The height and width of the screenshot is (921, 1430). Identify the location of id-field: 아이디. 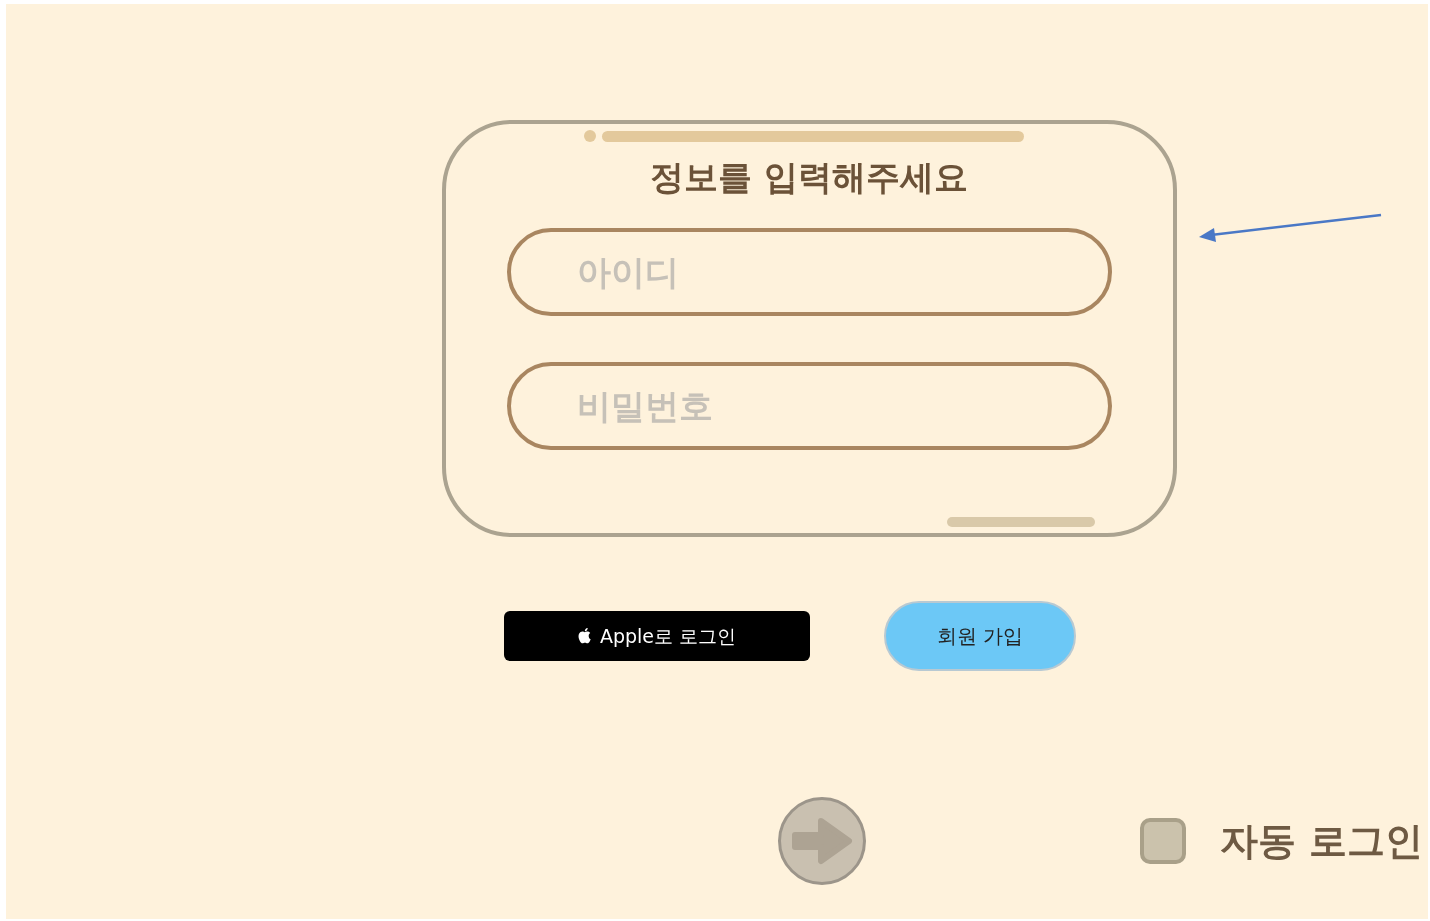
(809, 272).